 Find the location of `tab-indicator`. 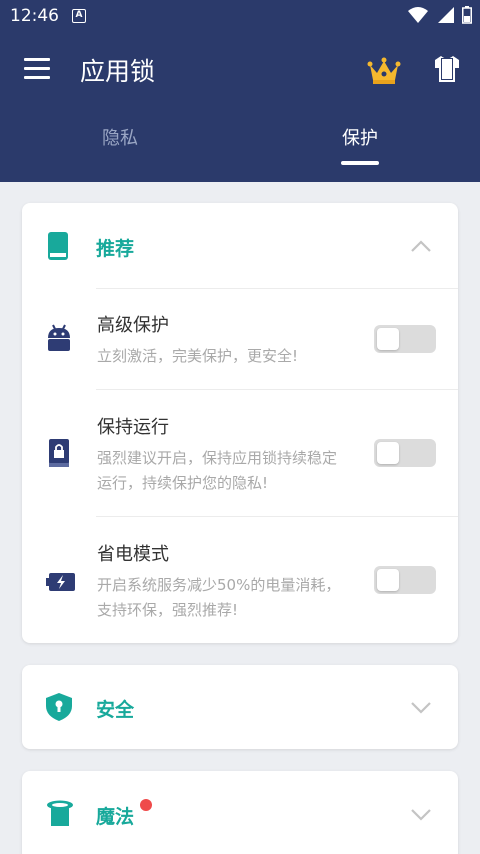

tab-indicator is located at coordinates (360, 163).